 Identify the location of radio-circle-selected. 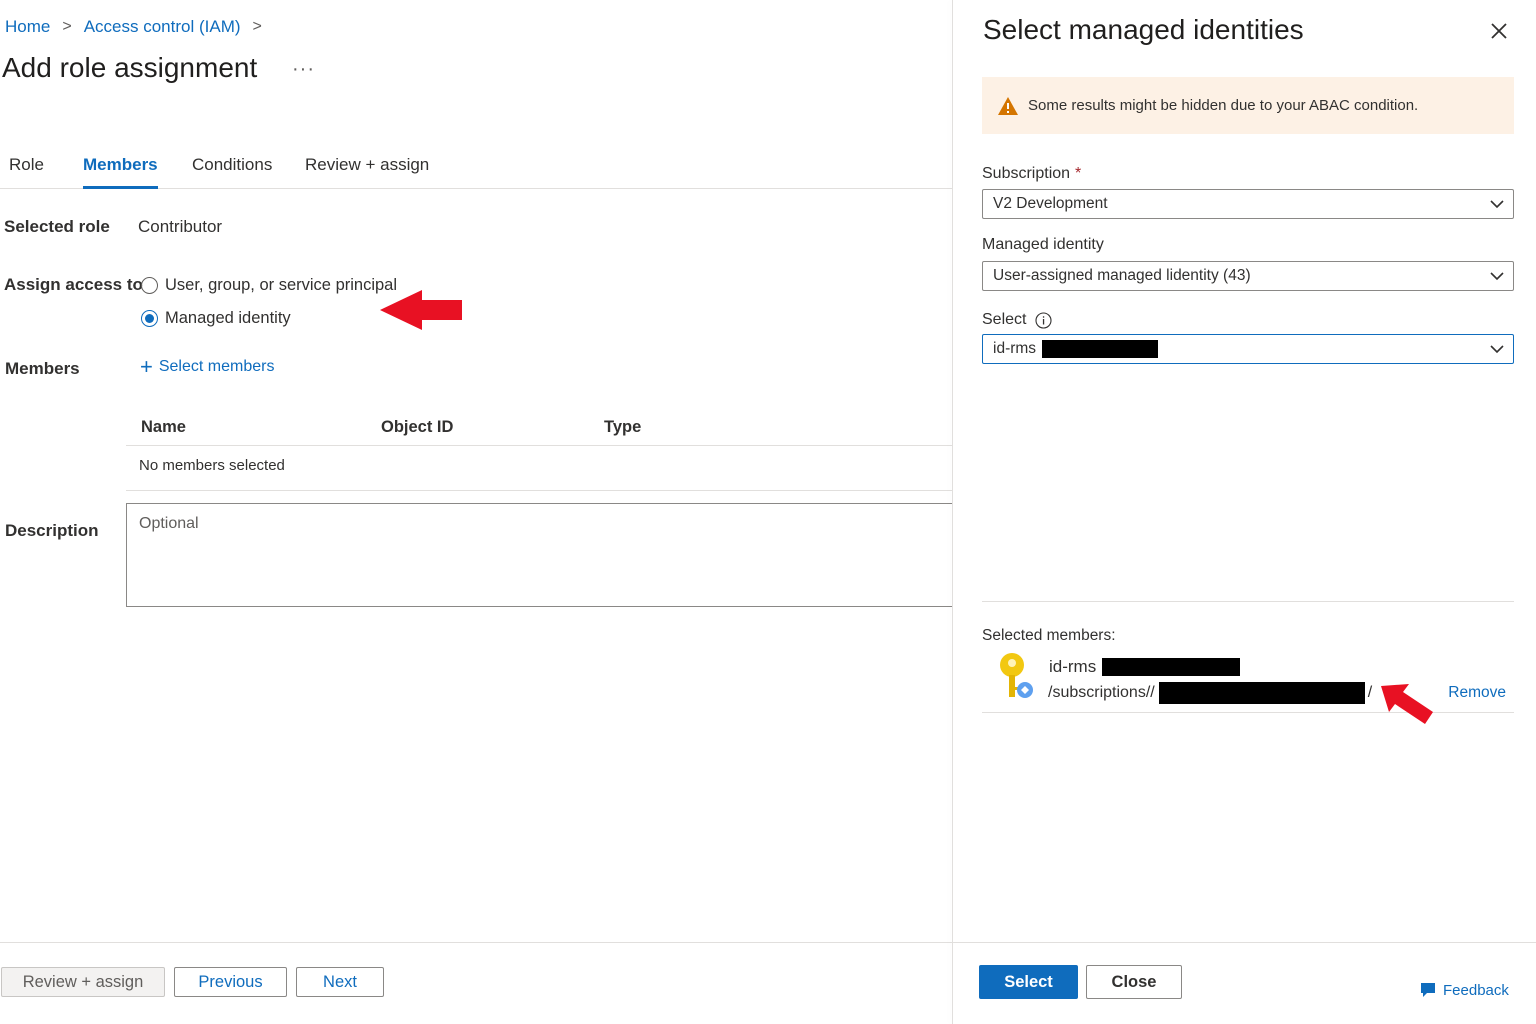
(149, 318).